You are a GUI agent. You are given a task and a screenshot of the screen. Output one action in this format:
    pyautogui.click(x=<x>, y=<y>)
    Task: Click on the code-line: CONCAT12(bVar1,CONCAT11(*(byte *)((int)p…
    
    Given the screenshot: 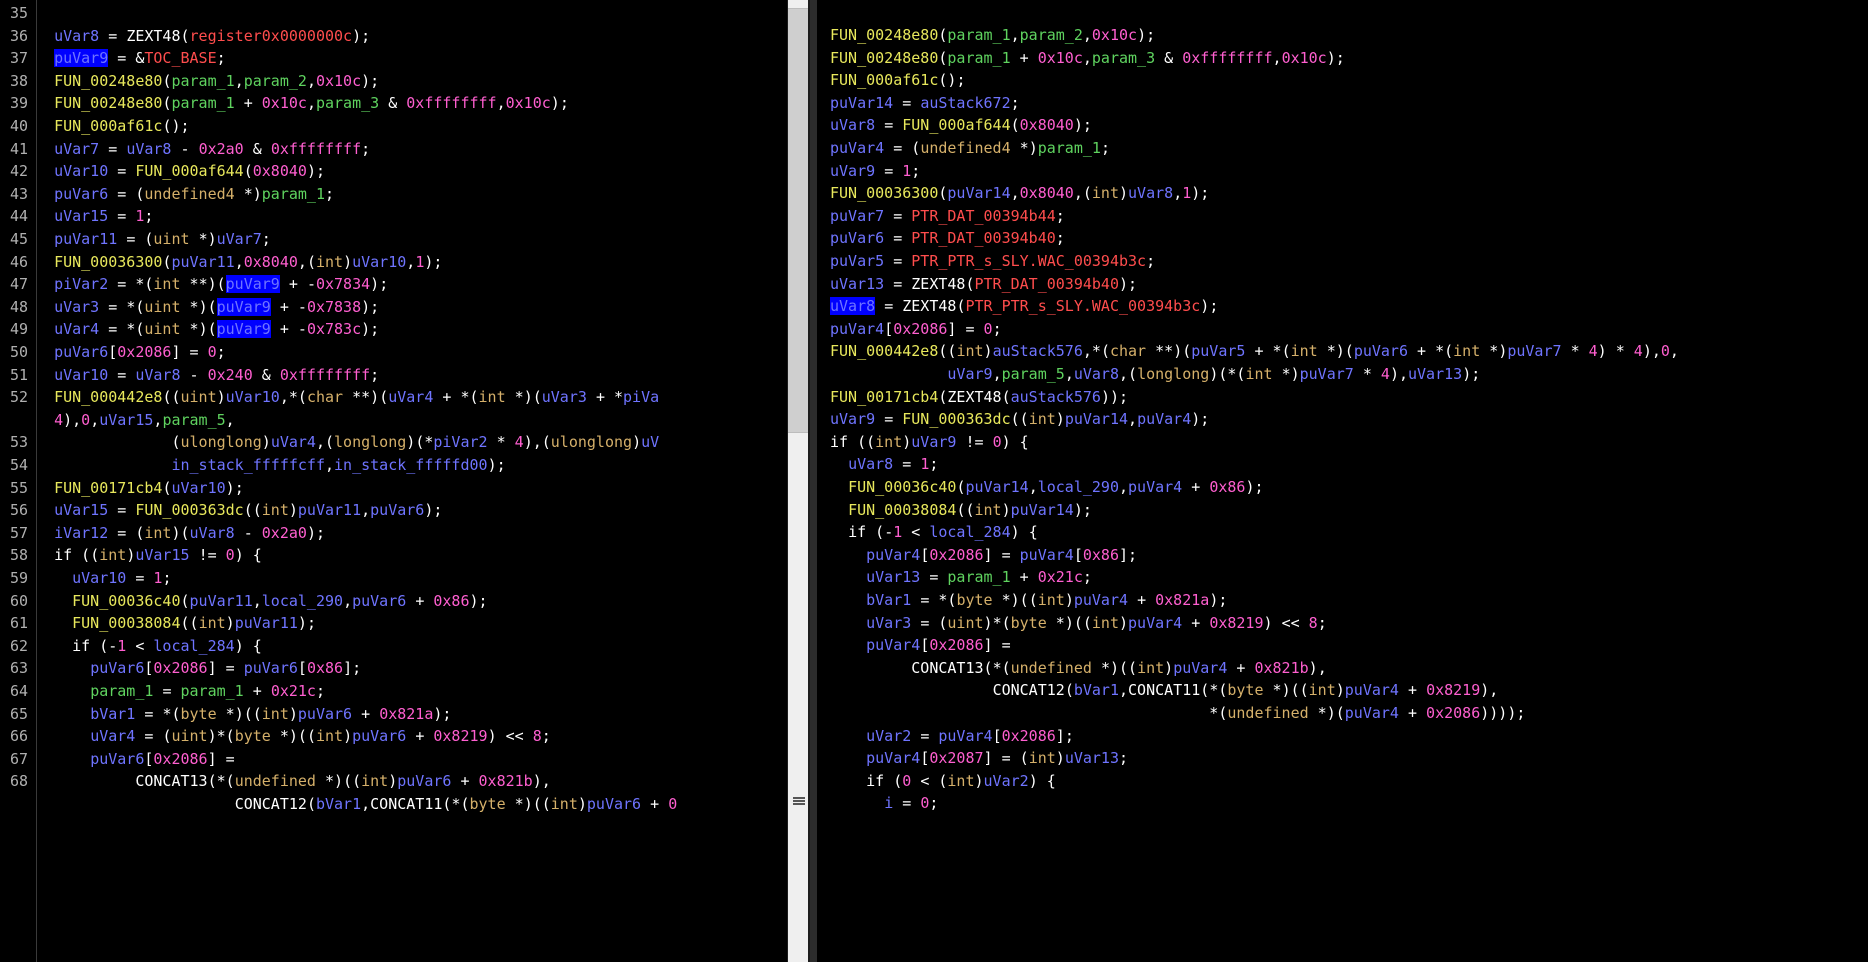 What is the action you would take?
    pyautogui.click(x=357, y=804)
    